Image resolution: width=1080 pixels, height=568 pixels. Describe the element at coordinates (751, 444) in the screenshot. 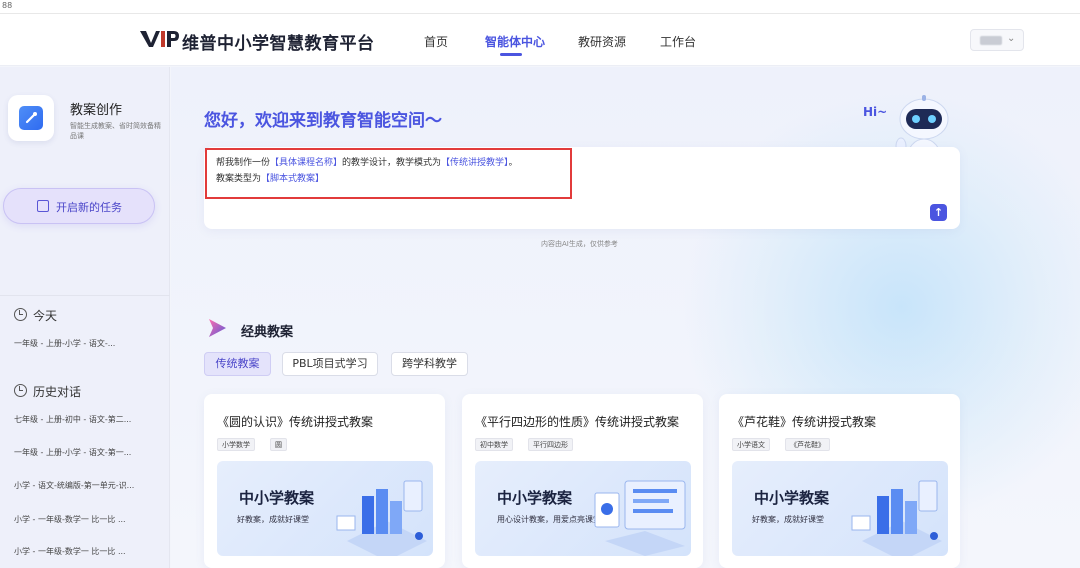

I see `card-tag: 小学语文` at that location.